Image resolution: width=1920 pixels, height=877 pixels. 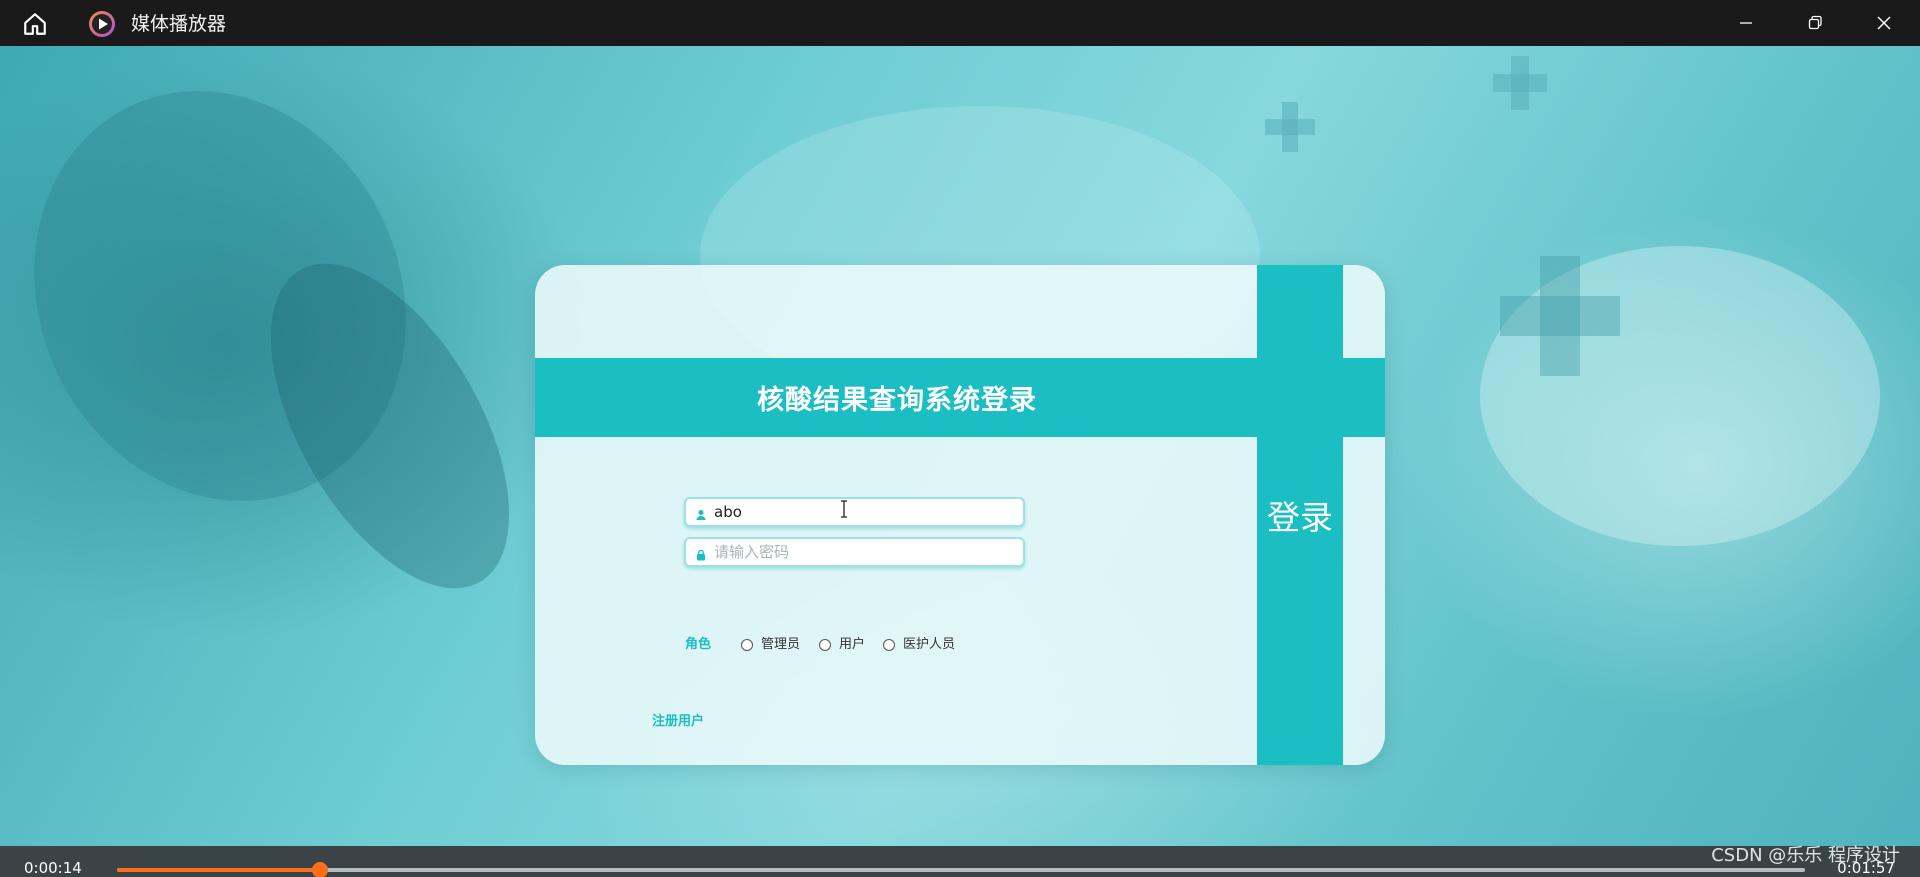 What do you see at coordinates (1884, 23) in the screenshot?
I see `close-button` at bounding box center [1884, 23].